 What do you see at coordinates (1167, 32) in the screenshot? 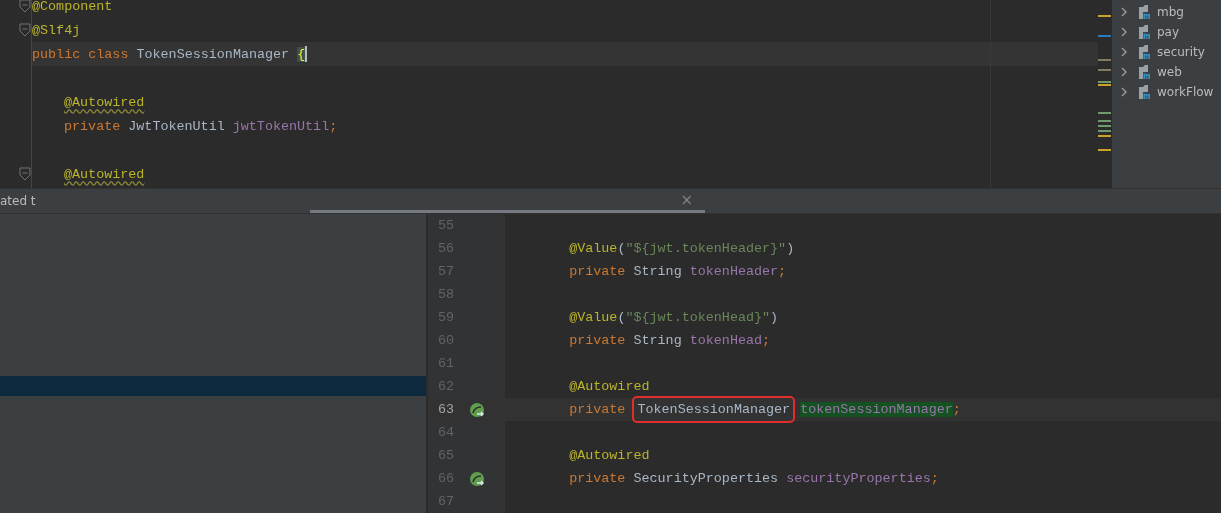
I see `module-label: pay` at bounding box center [1167, 32].